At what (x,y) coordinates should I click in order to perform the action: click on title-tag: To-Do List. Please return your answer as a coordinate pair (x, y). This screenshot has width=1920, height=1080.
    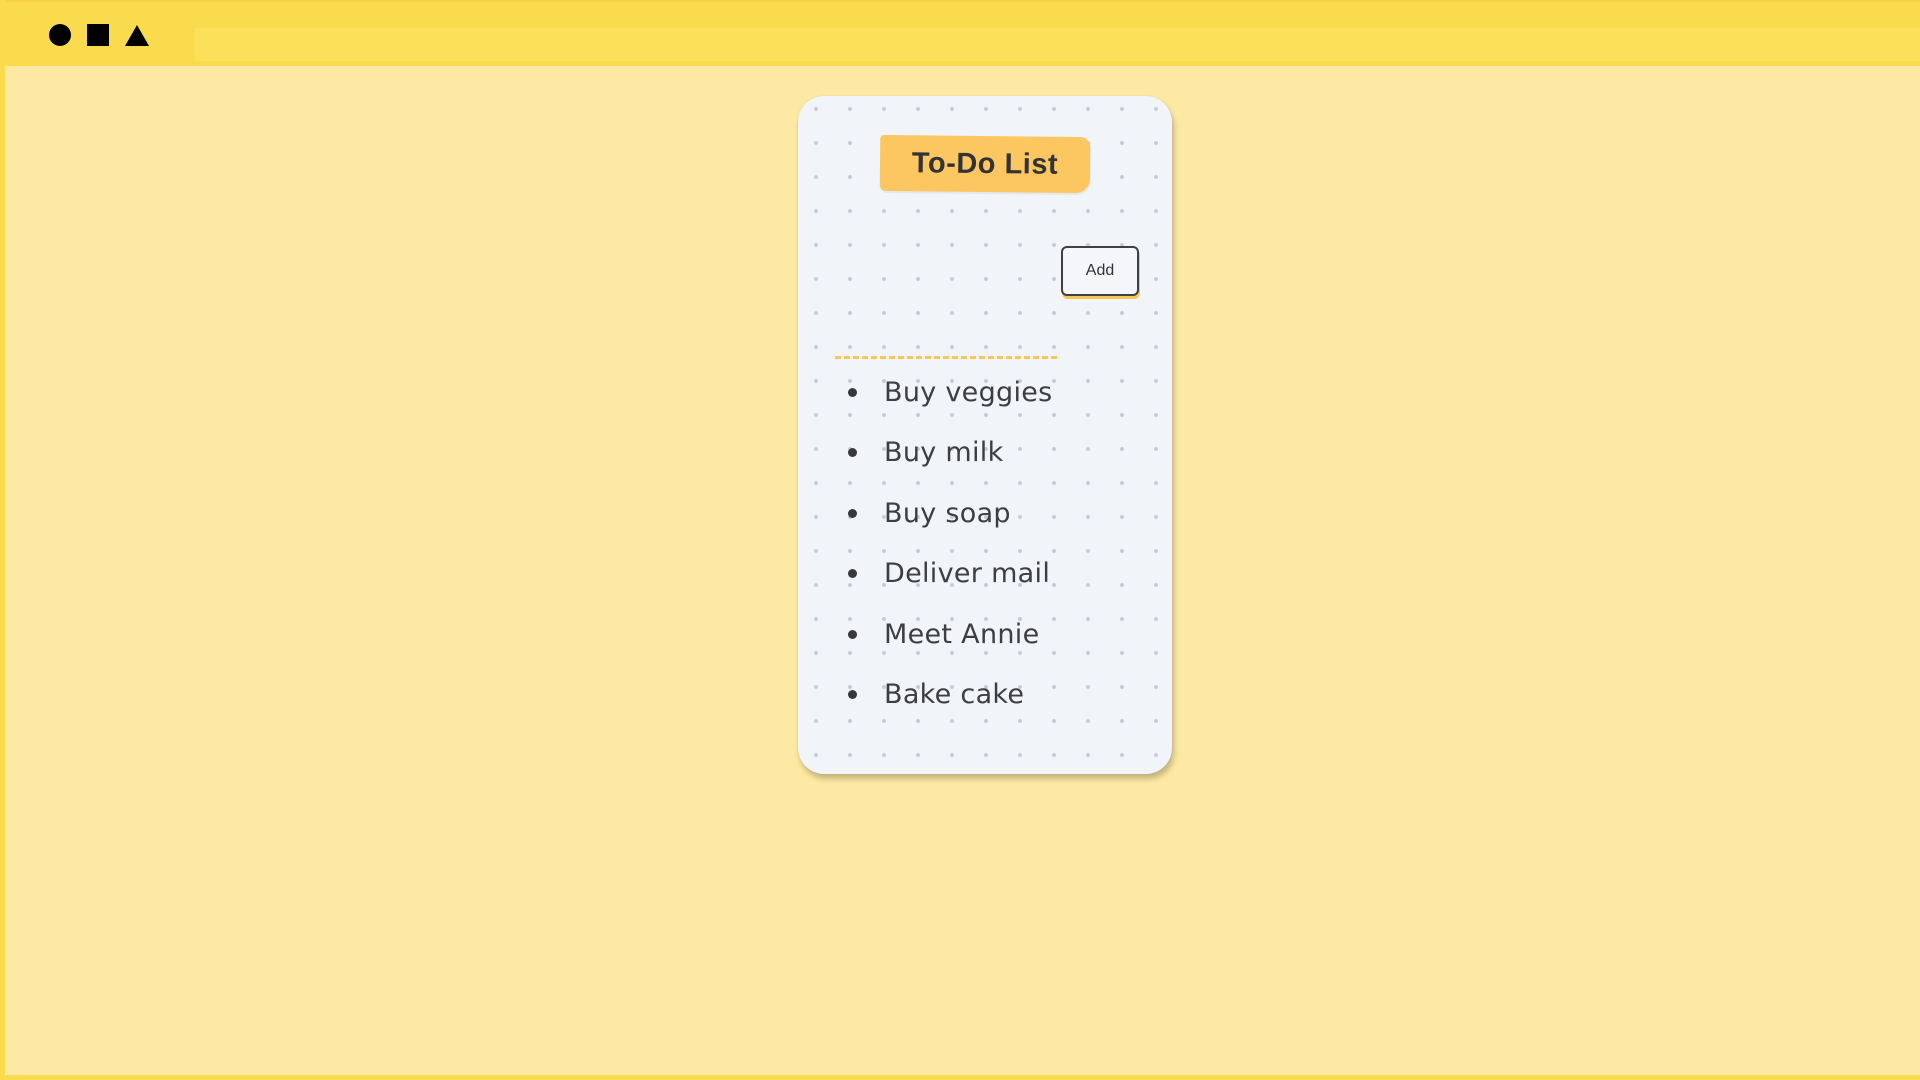
    Looking at the image, I should click on (985, 164).